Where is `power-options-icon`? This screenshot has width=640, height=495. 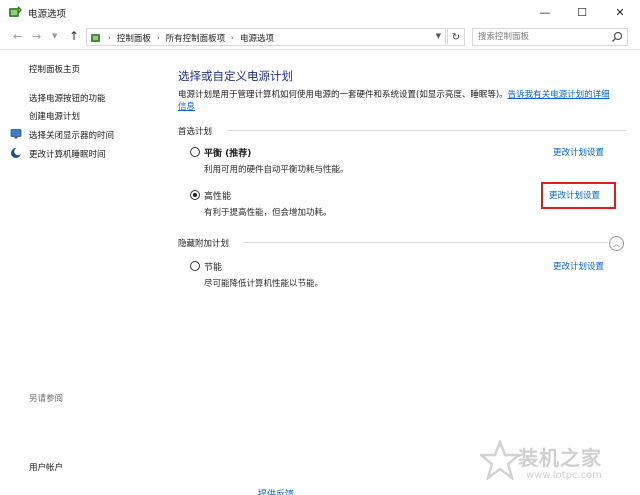 power-options-icon is located at coordinates (15, 11).